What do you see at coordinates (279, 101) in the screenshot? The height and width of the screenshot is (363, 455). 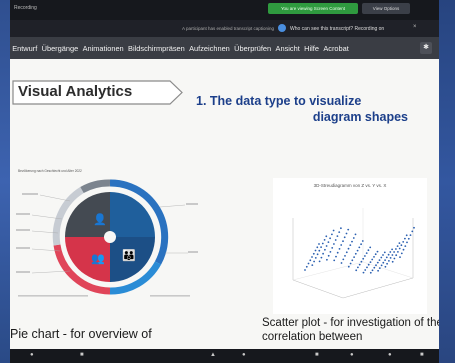 I see `heading-line-1: 1. The data type to visualize` at bounding box center [279, 101].